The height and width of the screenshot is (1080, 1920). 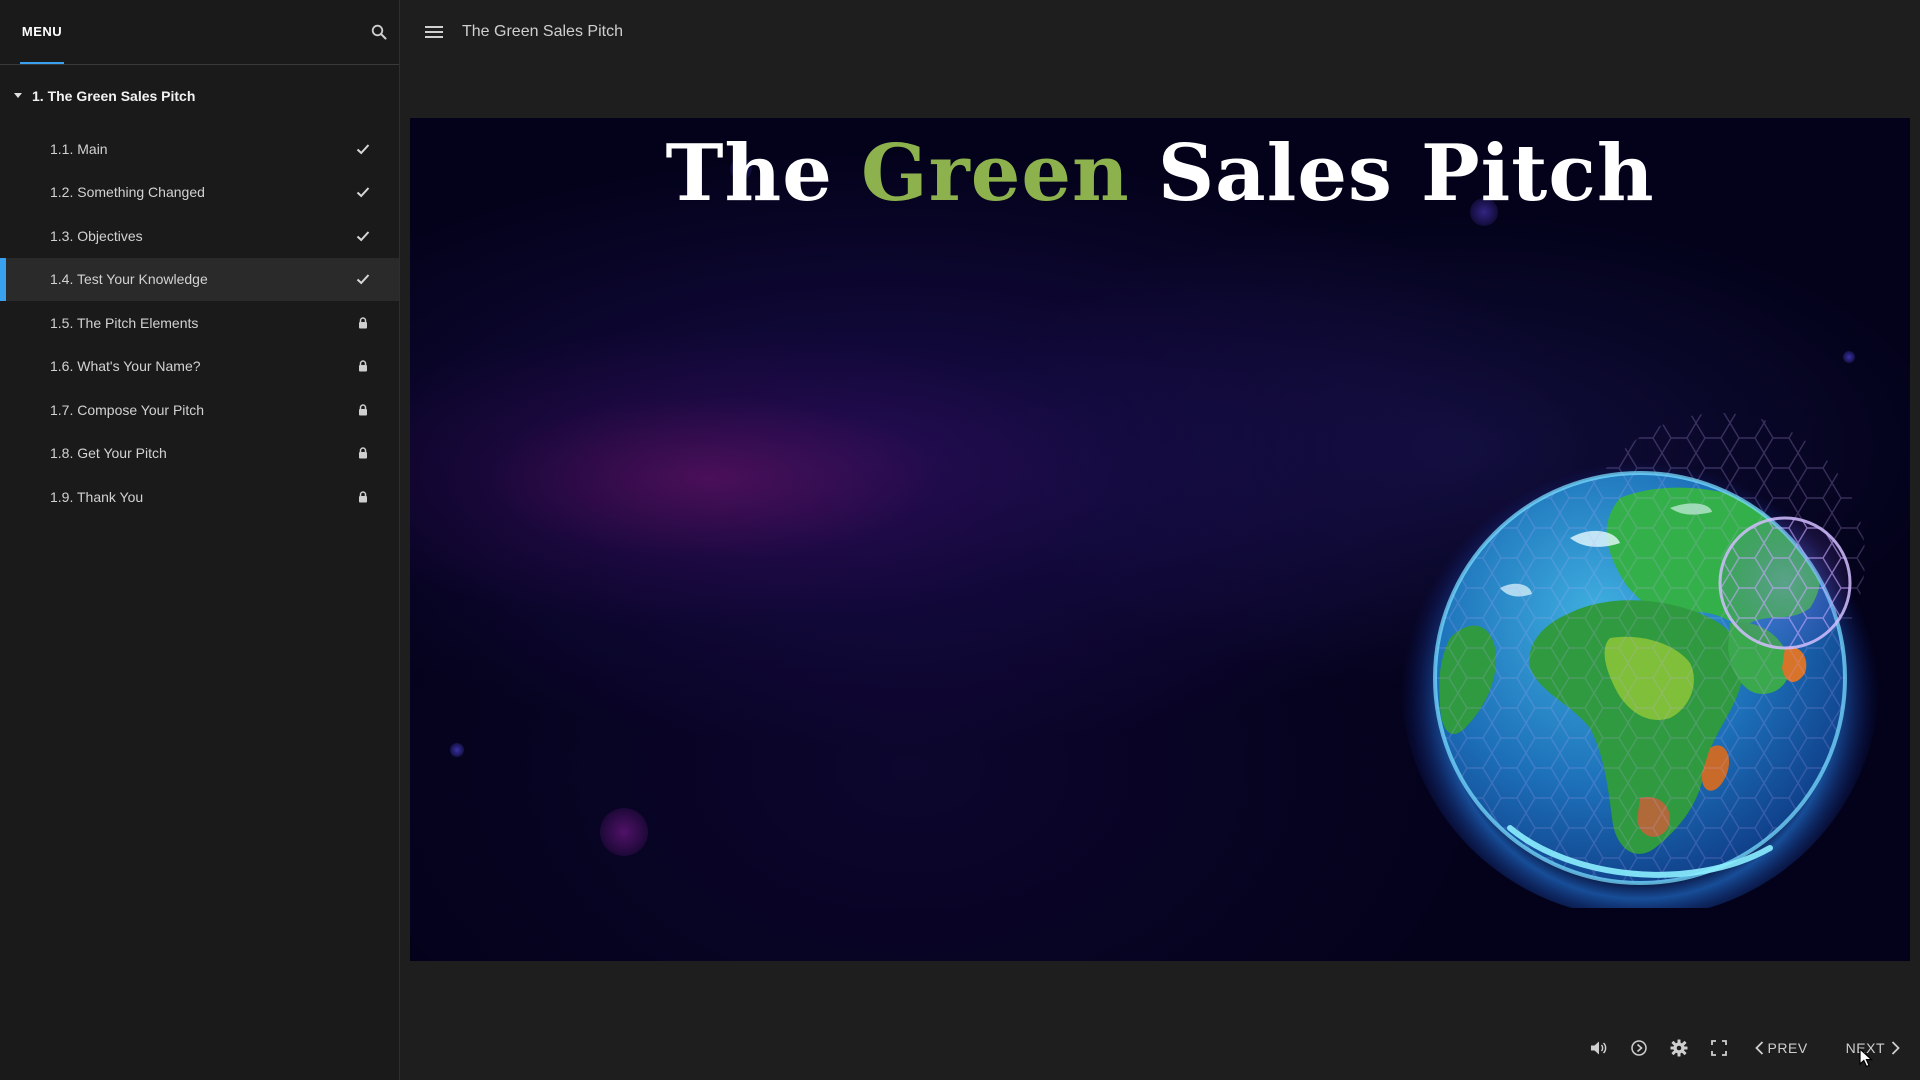 I want to click on sidebar-header: MENU, so click(x=199, y=32).